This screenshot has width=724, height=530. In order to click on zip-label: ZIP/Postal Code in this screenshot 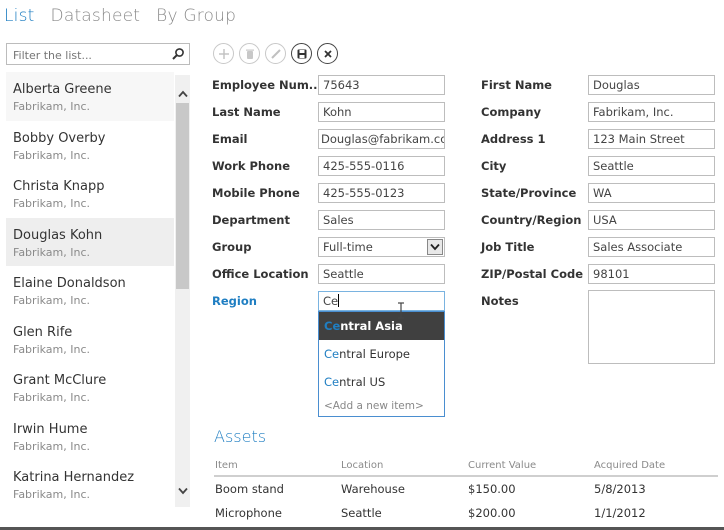, I will do `click(532, 274)`.